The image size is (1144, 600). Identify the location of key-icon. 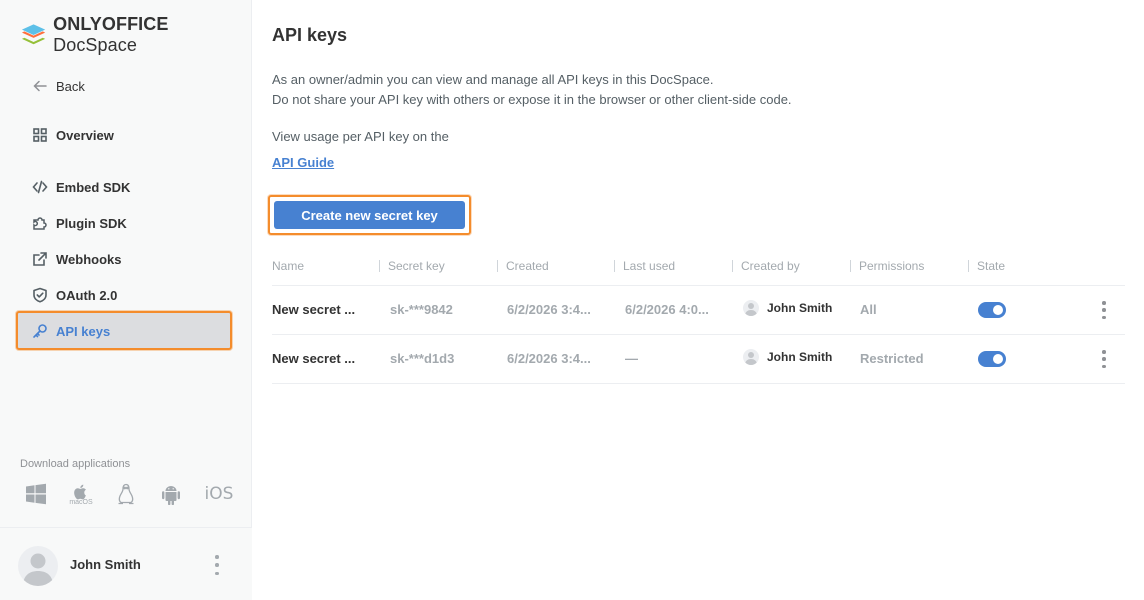
(40, 331).